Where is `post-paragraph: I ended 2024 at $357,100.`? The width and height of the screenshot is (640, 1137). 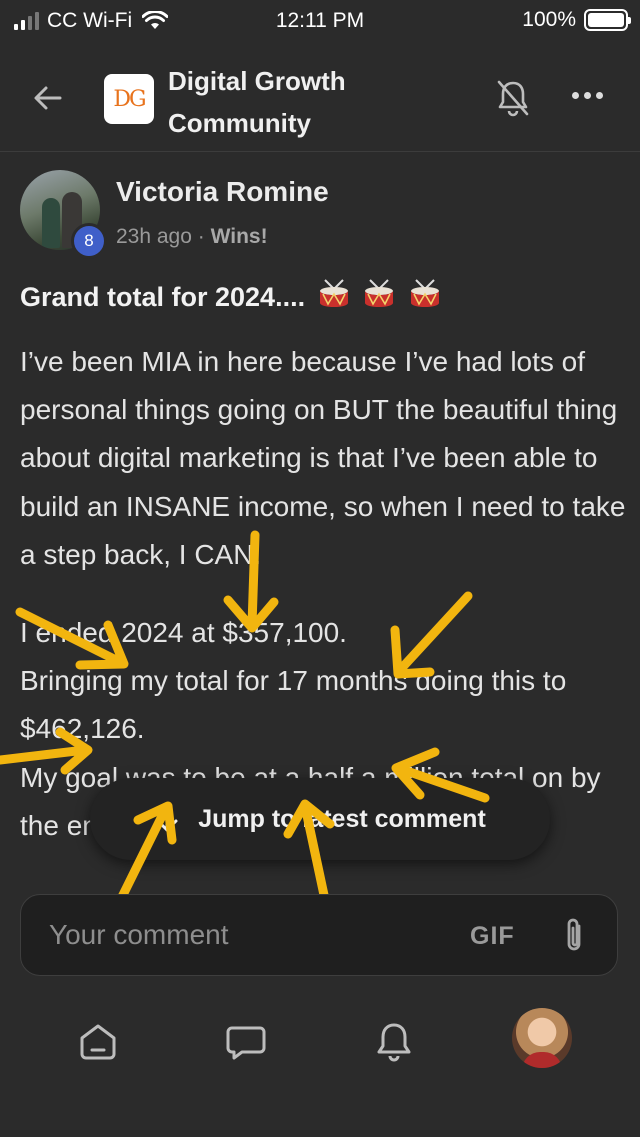 post-paragraph: I ended 2024 at $357,100. is located at coordinates (183, 633).